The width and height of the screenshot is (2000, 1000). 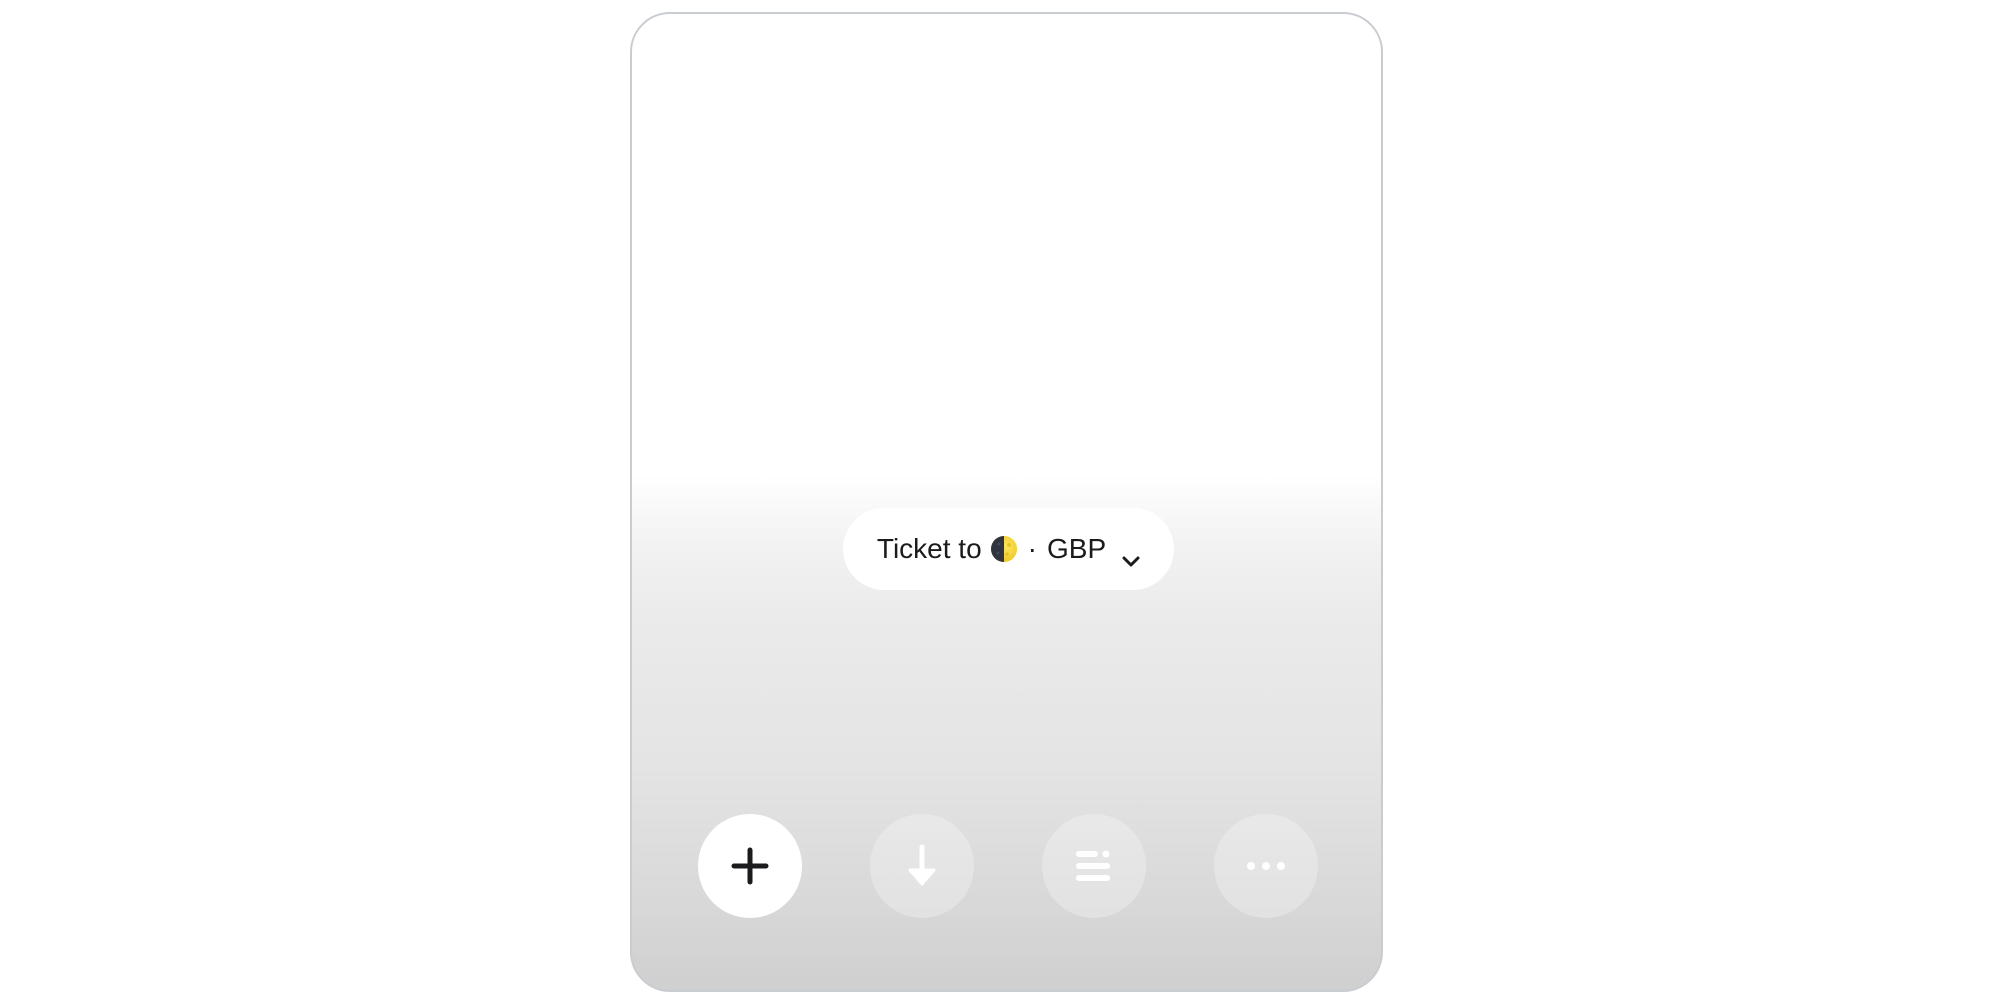 I want to click on selector-text: Ticket to · GBP, so click(x=1008, y=550).